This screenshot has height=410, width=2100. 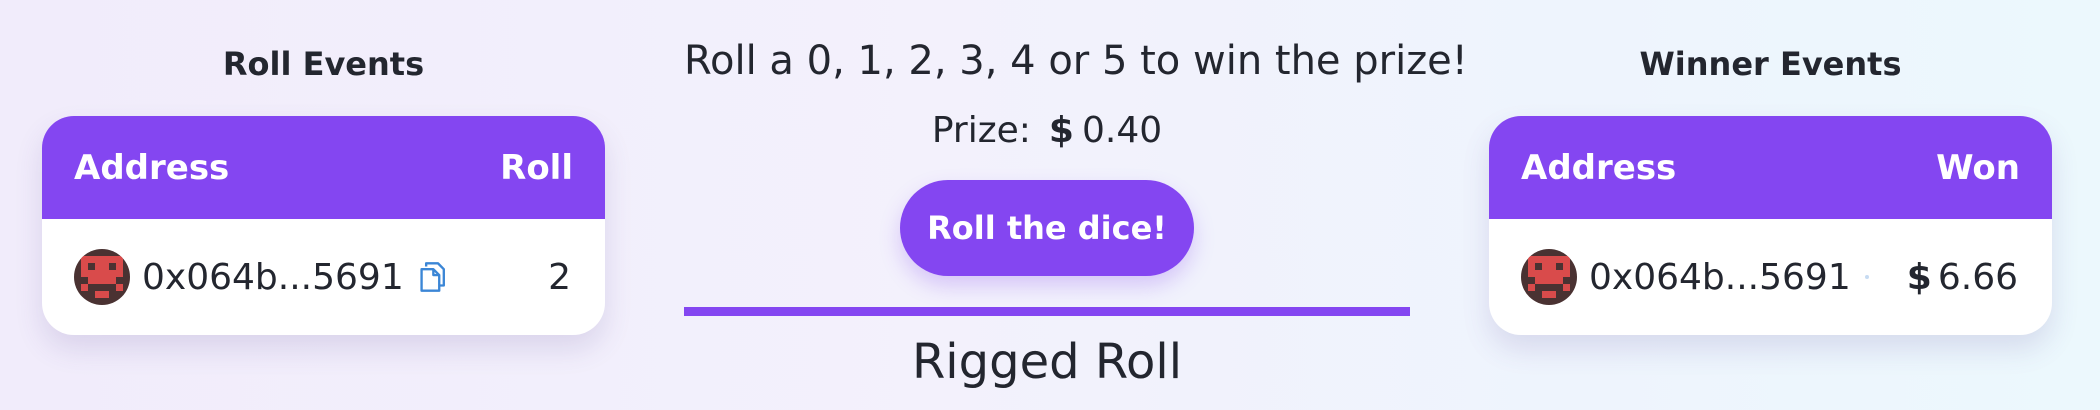 I want to click on section-title: Rigged Roll, so click(x=1047, y=362).